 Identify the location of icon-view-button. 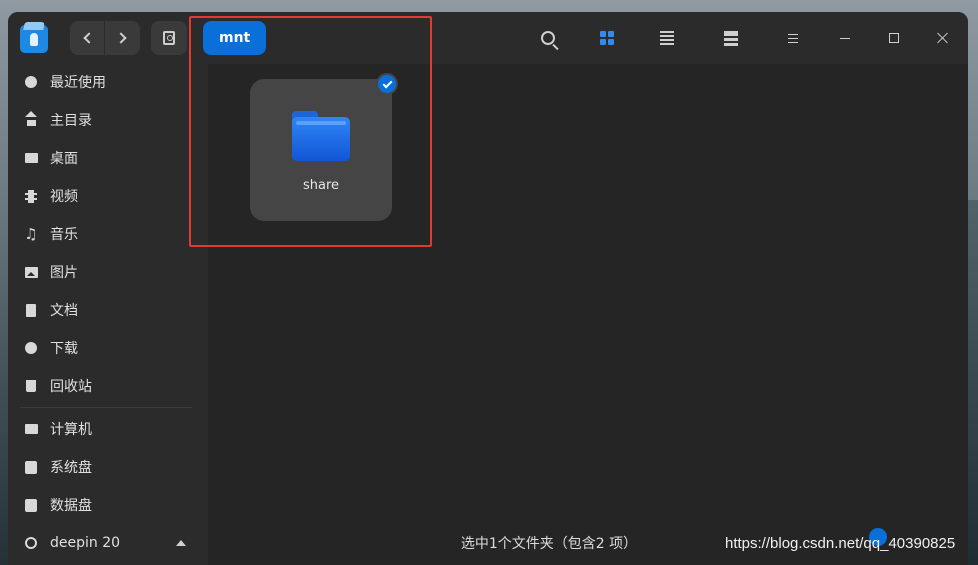
(607, 38).